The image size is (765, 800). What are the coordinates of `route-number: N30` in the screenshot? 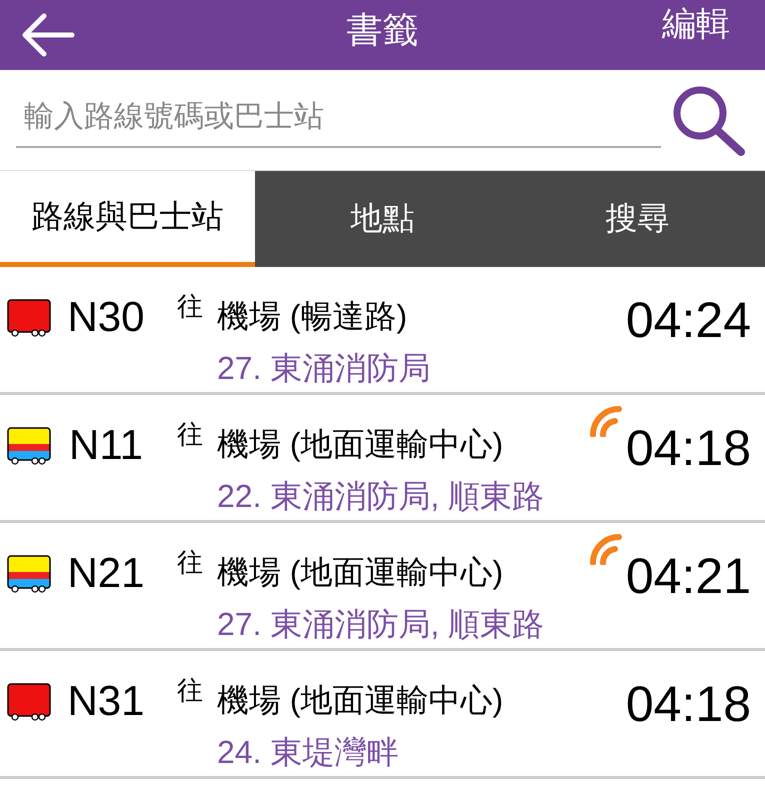 It's located at (106, 316).